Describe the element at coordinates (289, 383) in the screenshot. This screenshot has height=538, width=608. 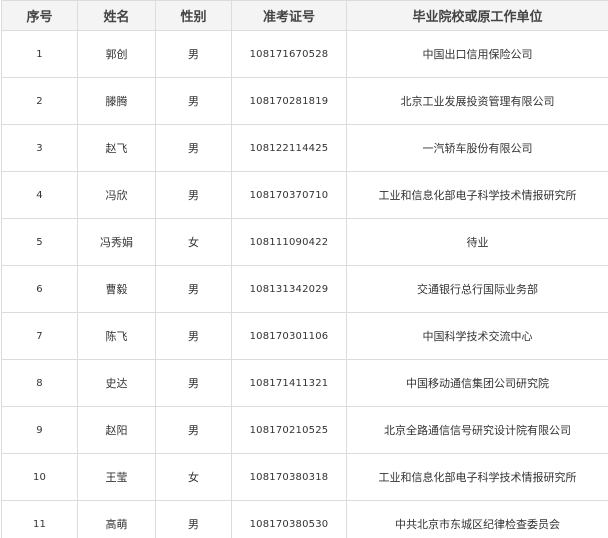
I see `cell-exam-number: 108171411321` at that location.